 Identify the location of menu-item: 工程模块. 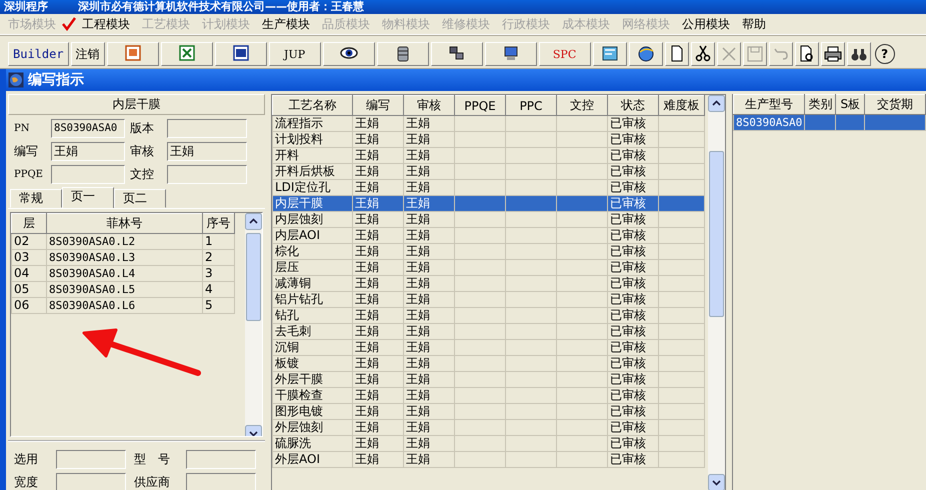
(106, 24).